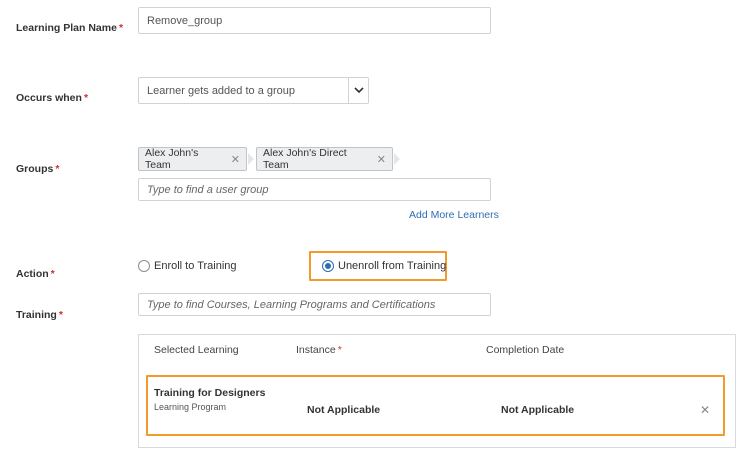 The image size is (750, 454). Describe the element at coordinates (35, 274) in the screenshot. I see `action-label: Action *` at that location.